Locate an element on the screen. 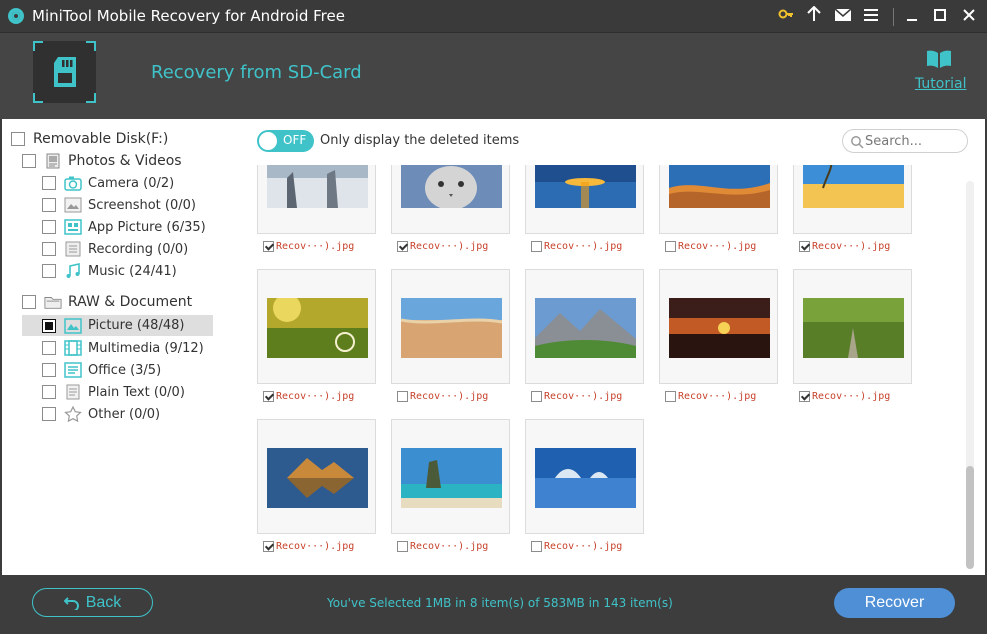  menu-icon is located at coordinates (871, 17).